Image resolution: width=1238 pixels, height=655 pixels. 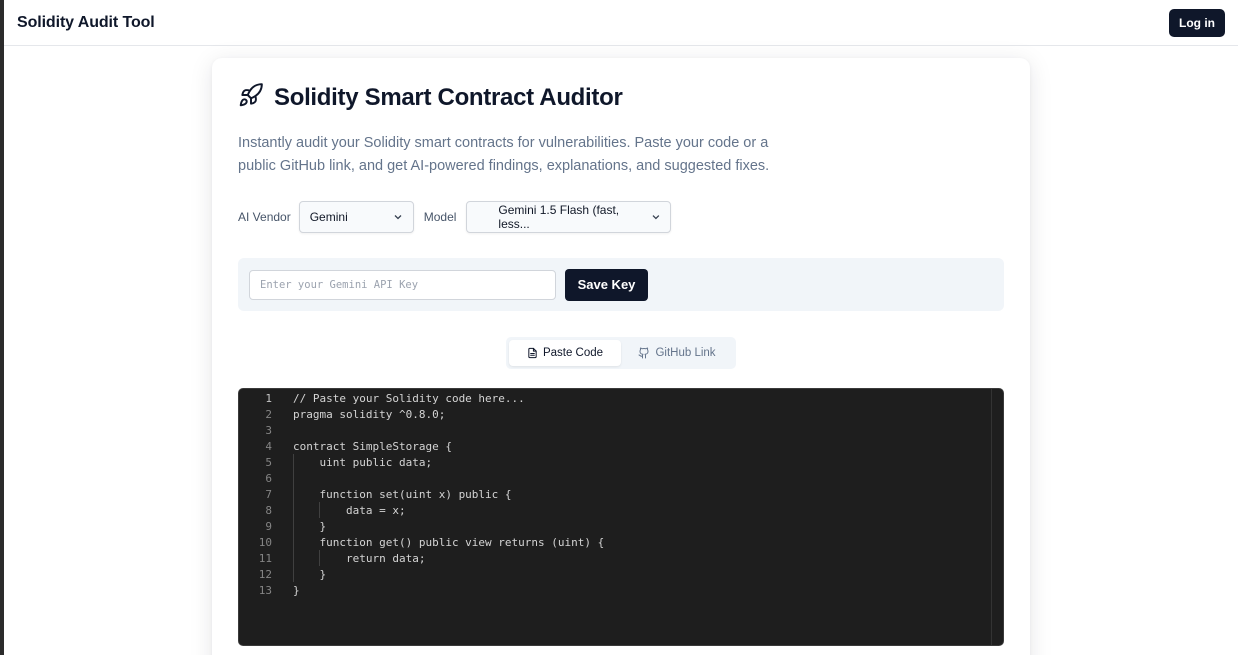 I want to click on page-heading: Solidity Smart Contract Auditor, so click(x=430, y=97).